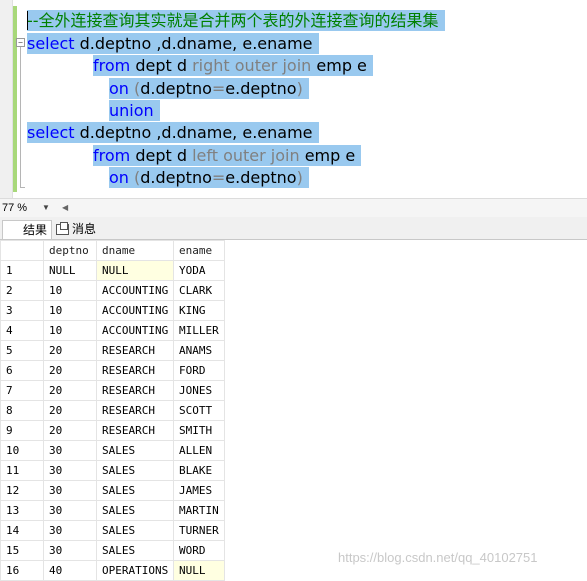 The image size is (587, 581). Describe the element at coordinates (218, 88) in the screenshot. I see `code-token: =` at that location.